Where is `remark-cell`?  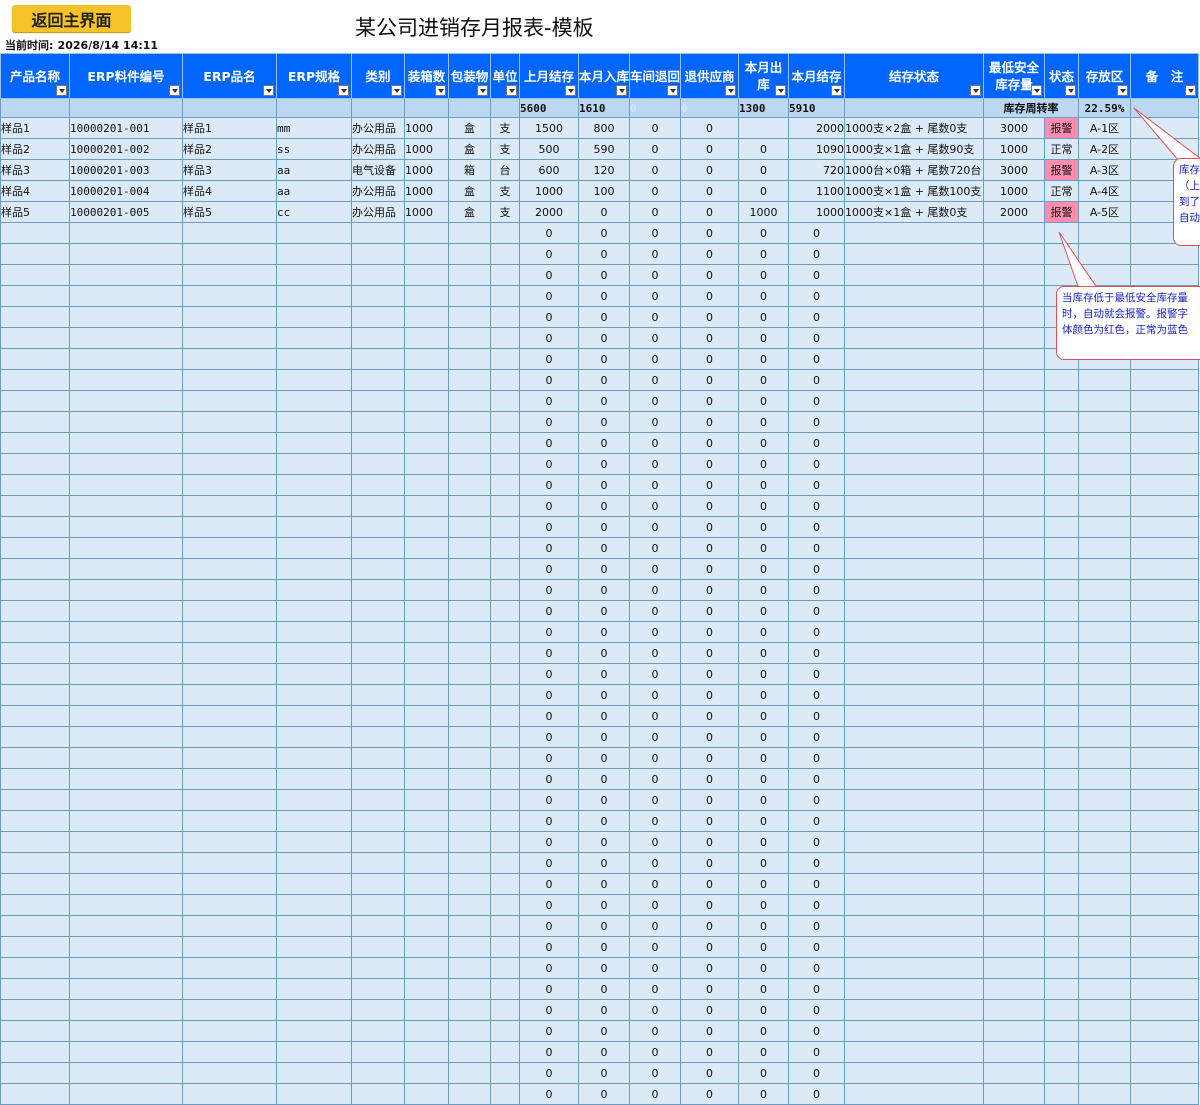 remark-cell is located at coordinates (1164, 149).